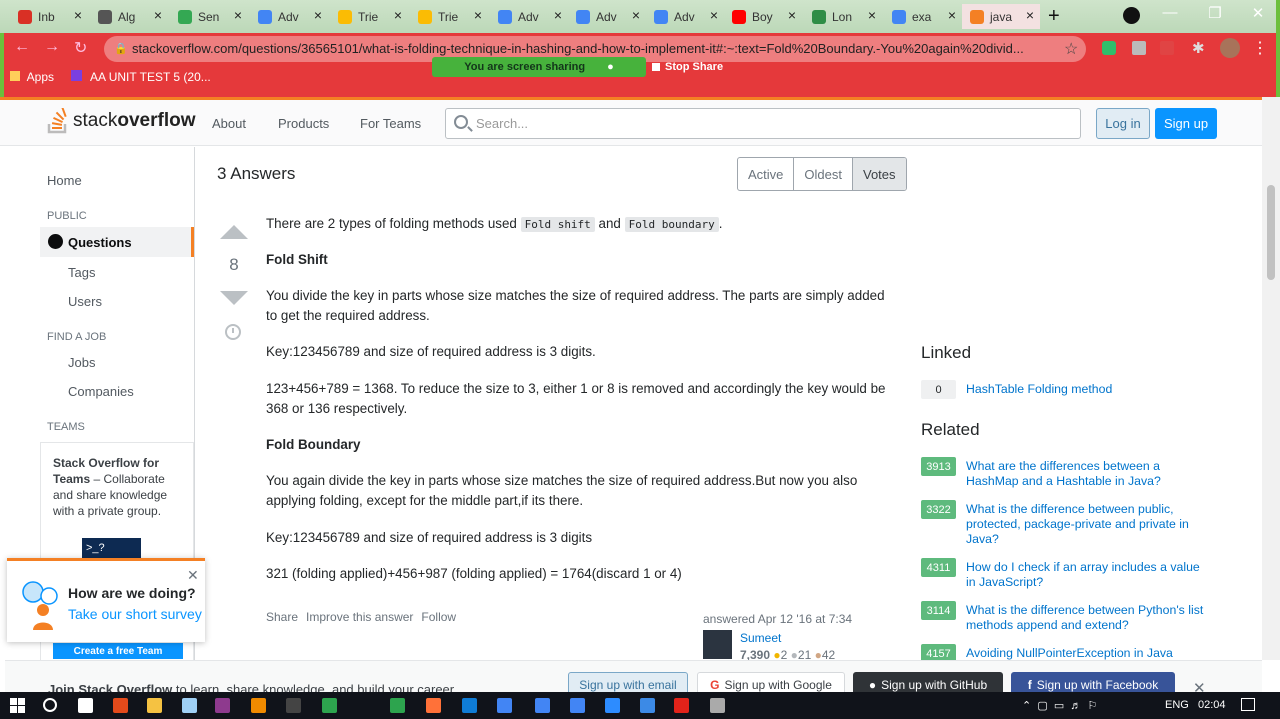 This screenshot has height=719, width=1280. Describe the element at coordinates (52, 47) in the screenshot. I see `forward-icon: →` at that location.